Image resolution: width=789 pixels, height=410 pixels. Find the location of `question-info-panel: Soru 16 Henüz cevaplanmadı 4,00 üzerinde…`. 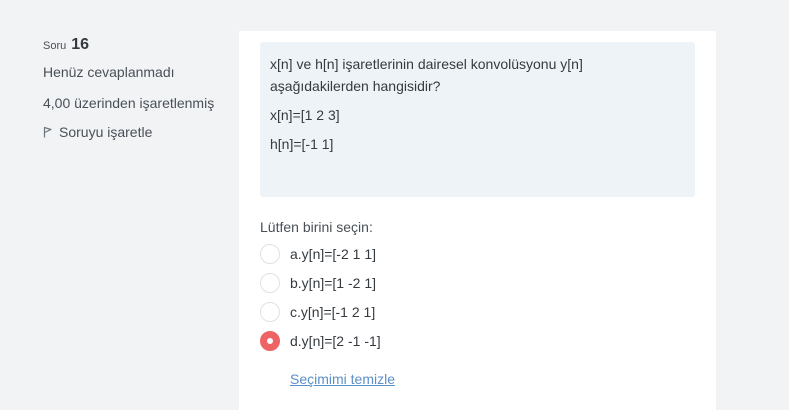

question-info-panel: Soru 16 Henüz cevaplanmadı 4,00 üzerinde… is located at coordinates (138, 89).